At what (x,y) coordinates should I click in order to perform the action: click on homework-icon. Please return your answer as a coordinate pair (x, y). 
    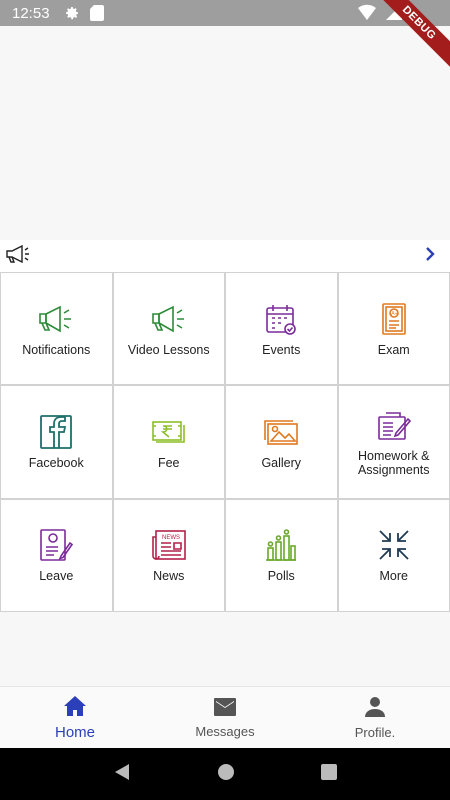
    Looking at the image, I should click on (394, 425).